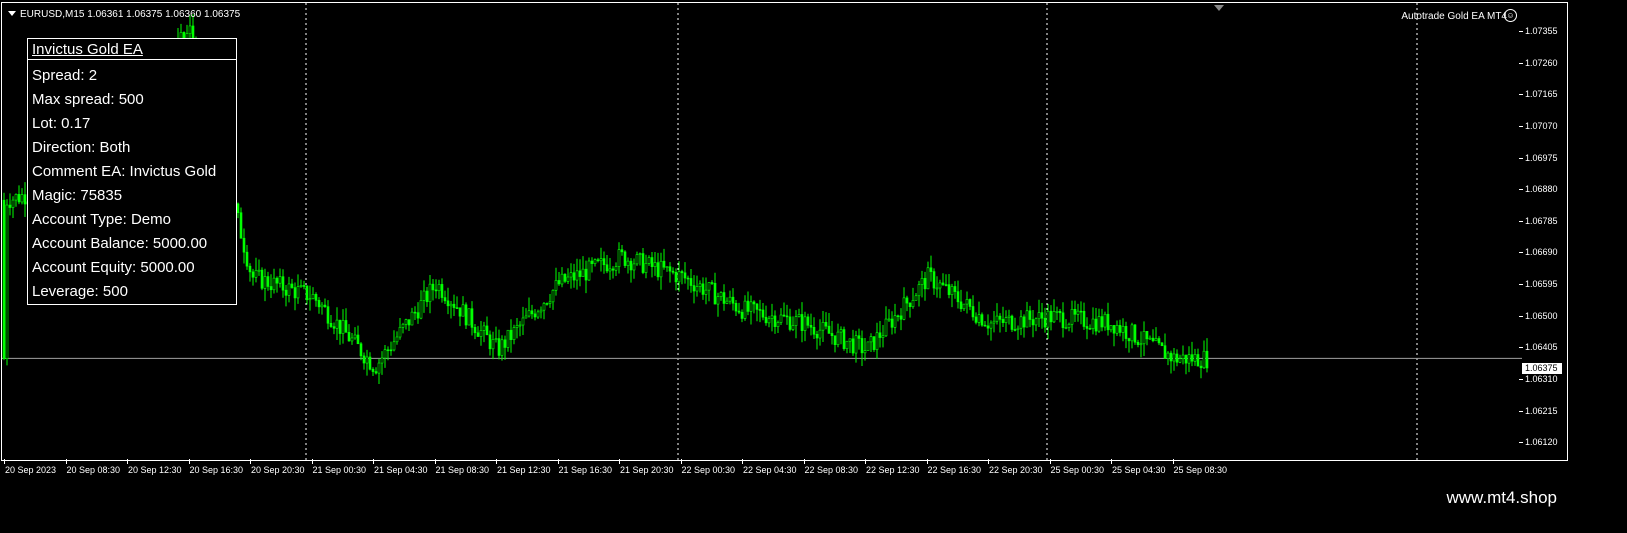 Image resolution: width=1627 pixels, height=533 pixels. Describe the element at coordinates (87, 49) in the screenshot. I see `panel-title: Invictus Gold EA` at that location.